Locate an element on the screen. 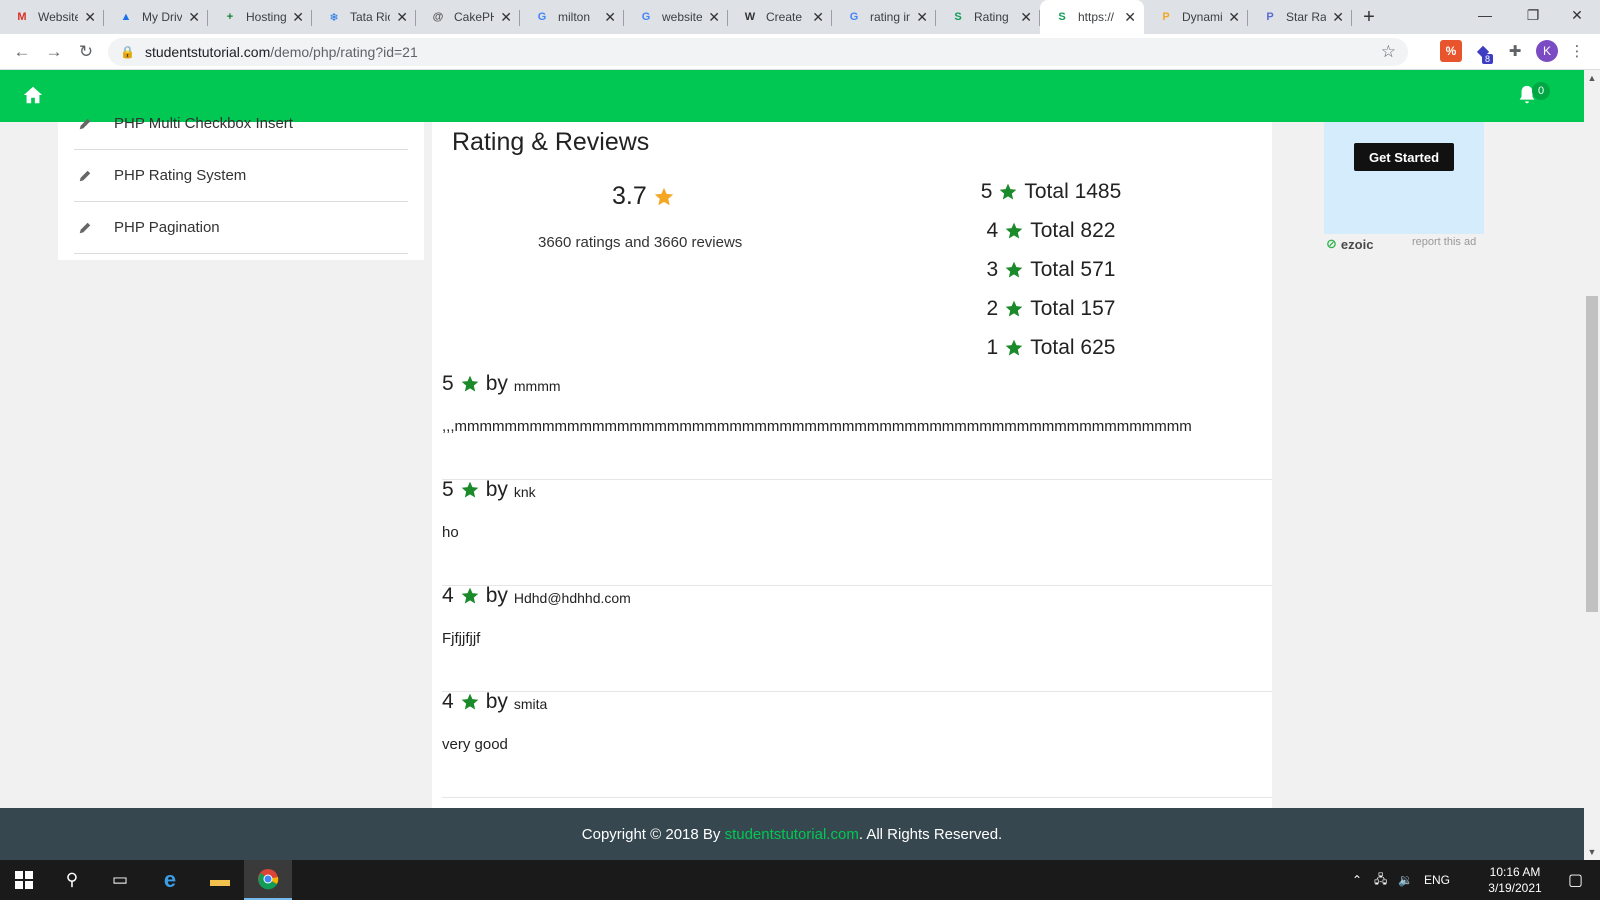 The width and height of the screenshot is (1600, 900). browser-tab: ❄ Tata Rio ✕ is located at coordinates (364, 17).